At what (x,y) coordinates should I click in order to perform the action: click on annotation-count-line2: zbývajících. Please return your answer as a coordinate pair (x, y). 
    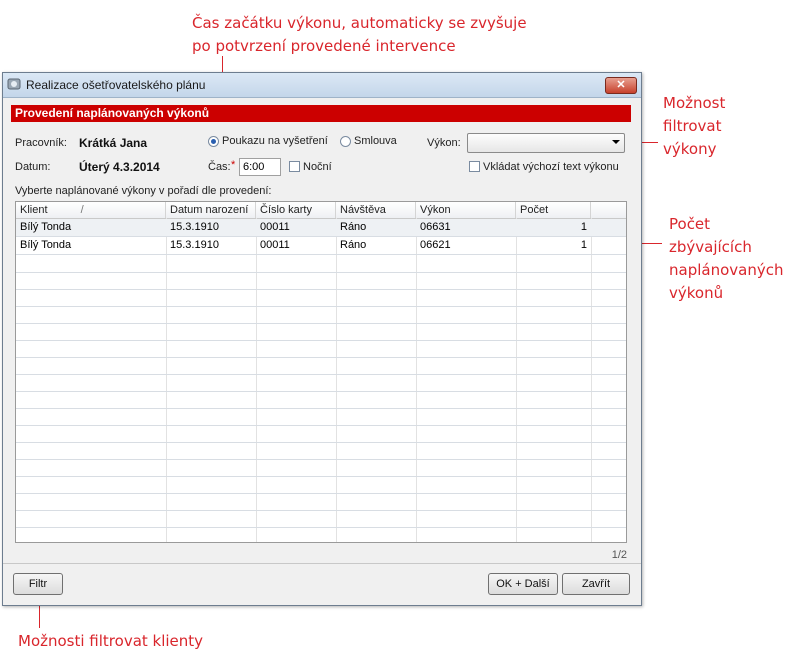
    Looking at the image, I should click on (710, 247).